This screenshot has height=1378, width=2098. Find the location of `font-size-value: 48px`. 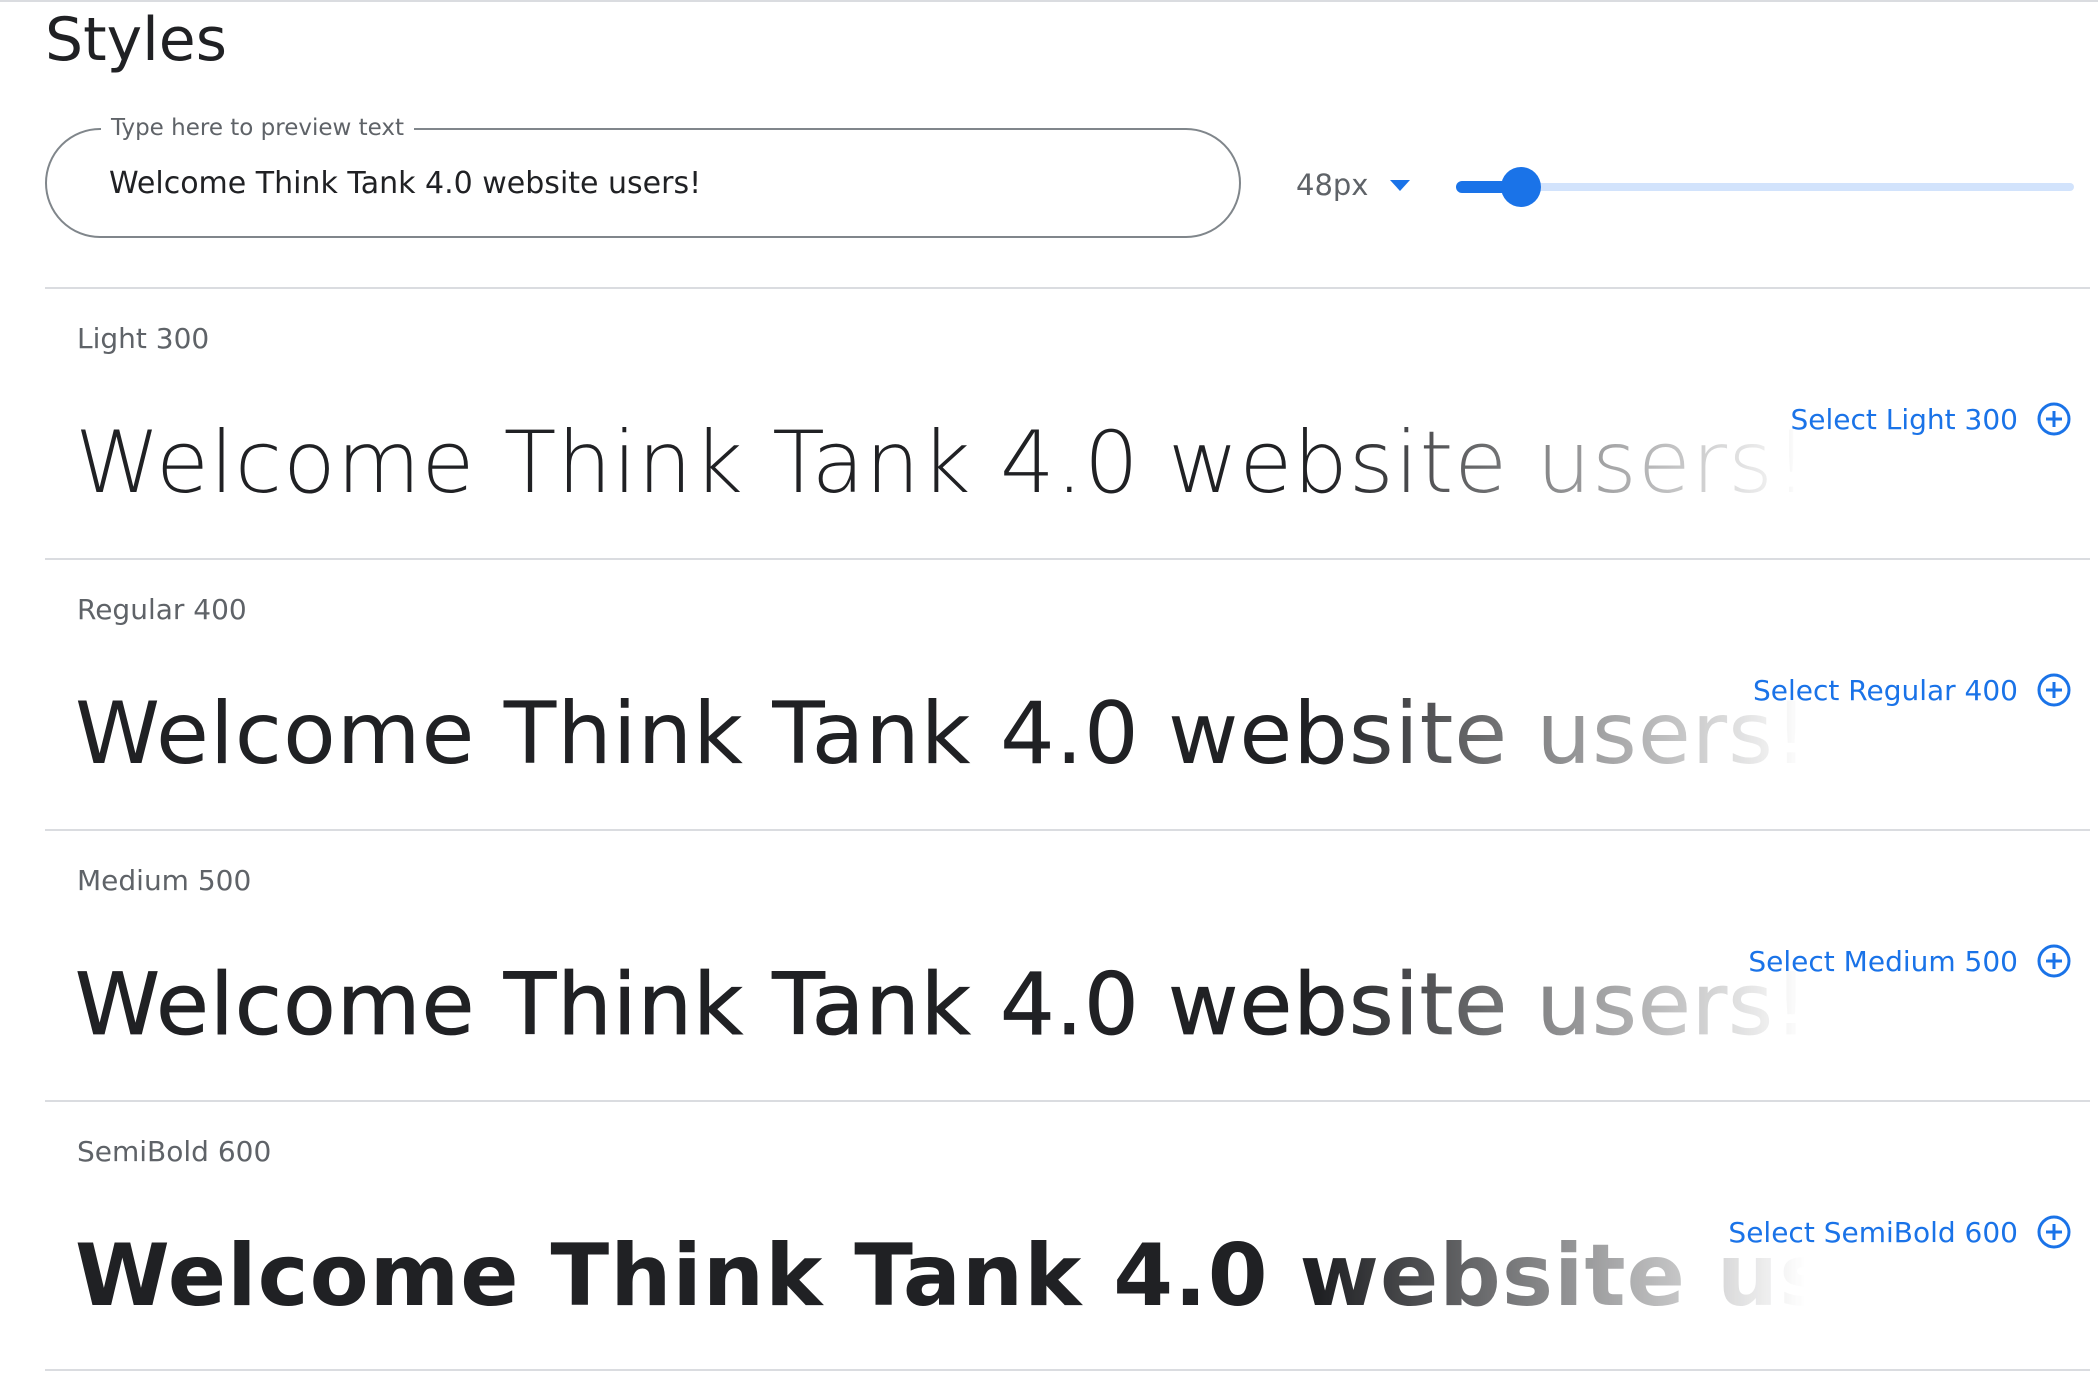

font-size-value: 48px is located at coordinates (1332, 185).